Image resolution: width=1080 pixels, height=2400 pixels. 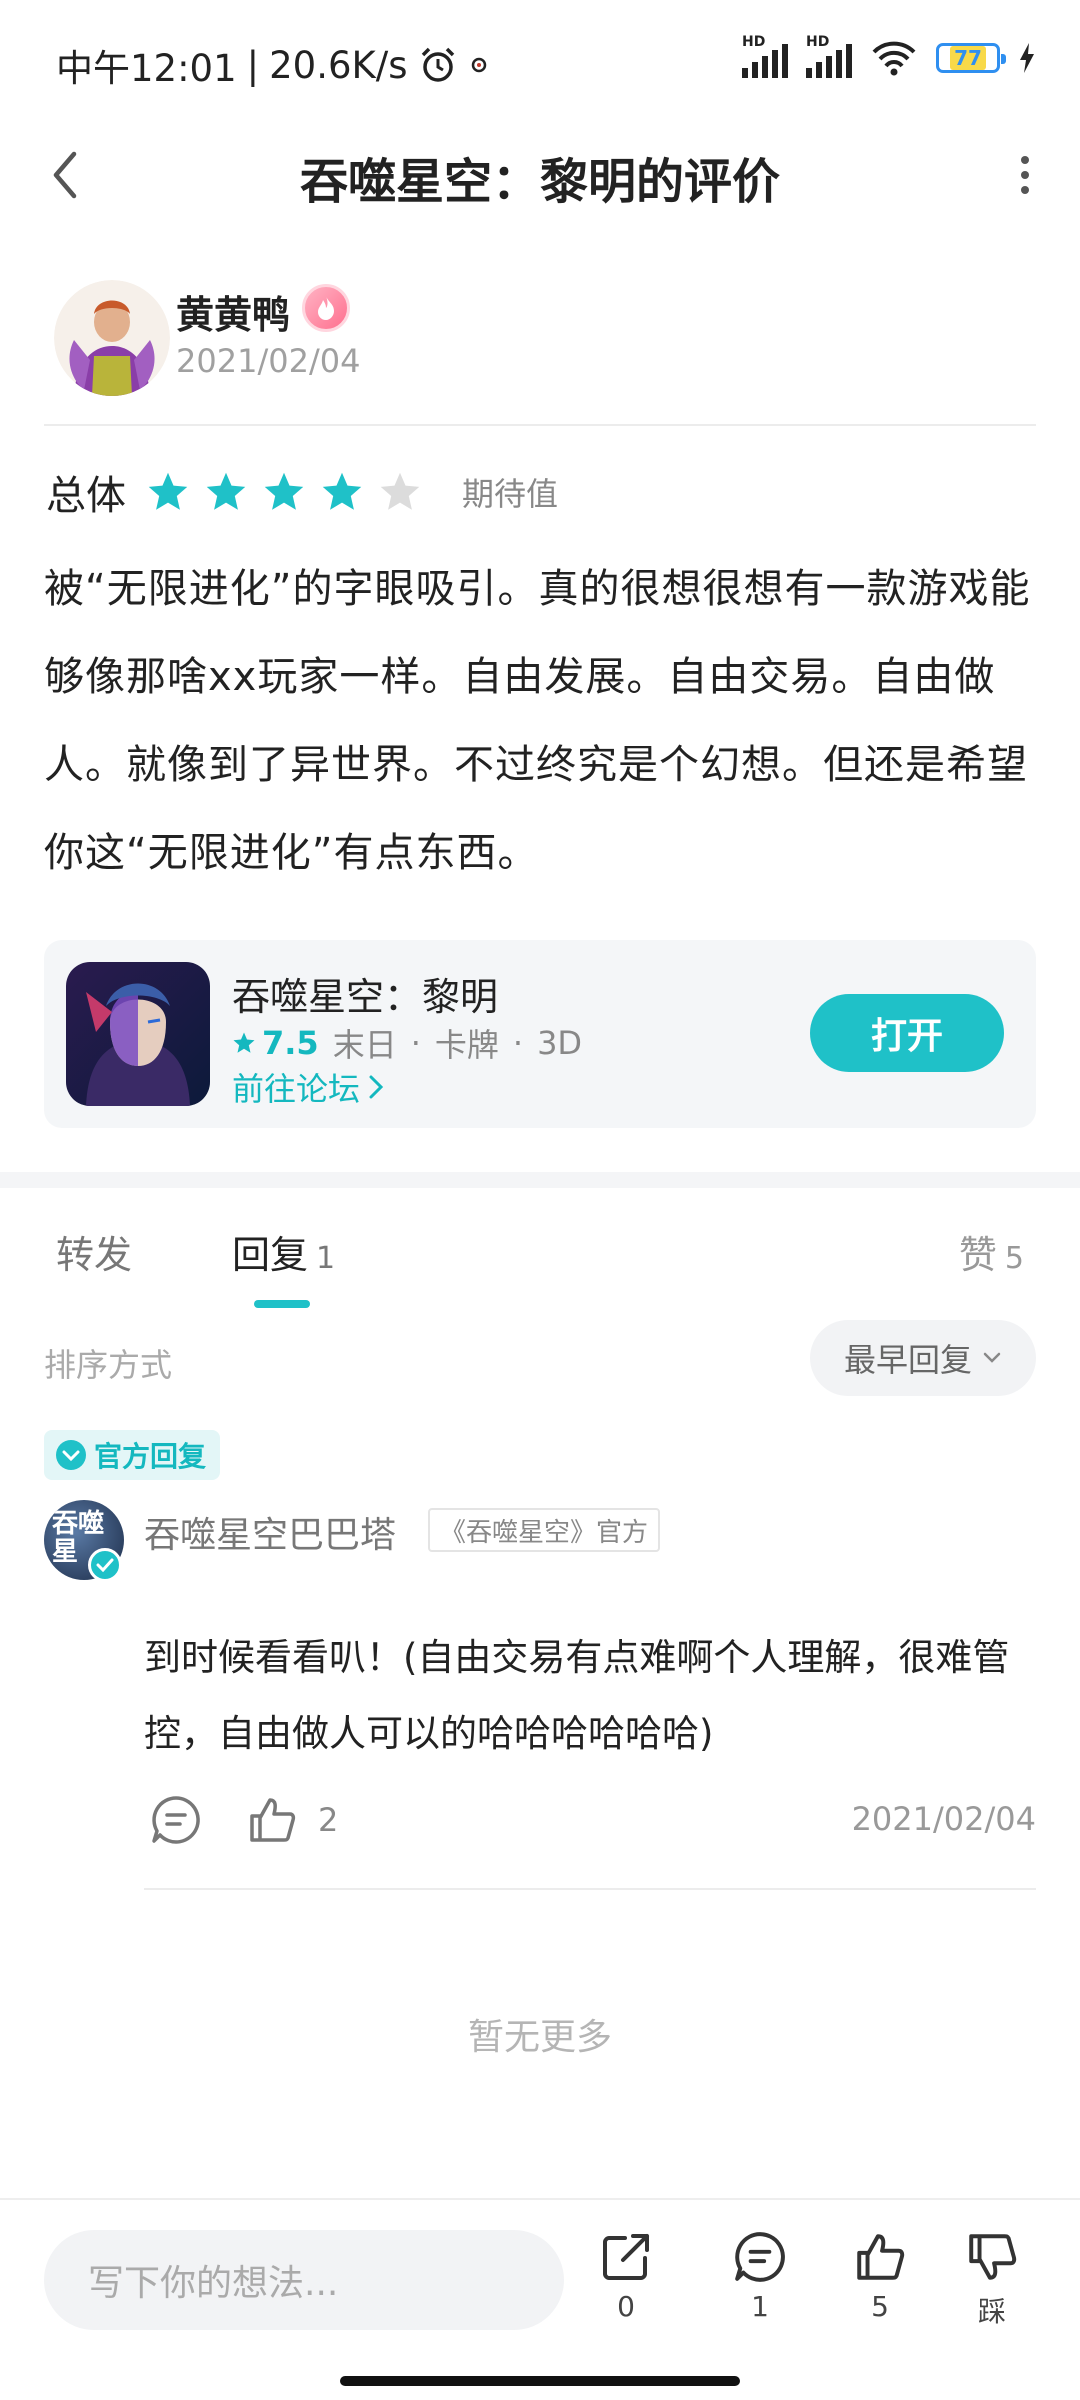 I want to click on status-time: 中午12:01, so click(x=146, y=68).